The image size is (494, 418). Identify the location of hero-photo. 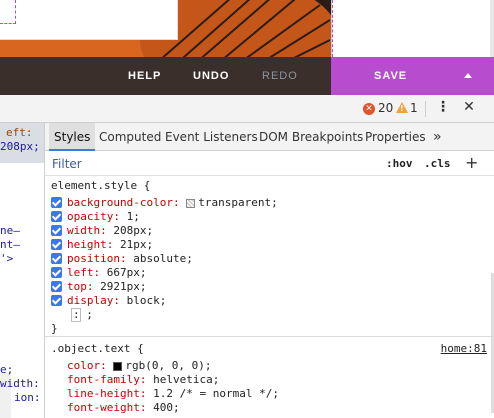
(165, 28).